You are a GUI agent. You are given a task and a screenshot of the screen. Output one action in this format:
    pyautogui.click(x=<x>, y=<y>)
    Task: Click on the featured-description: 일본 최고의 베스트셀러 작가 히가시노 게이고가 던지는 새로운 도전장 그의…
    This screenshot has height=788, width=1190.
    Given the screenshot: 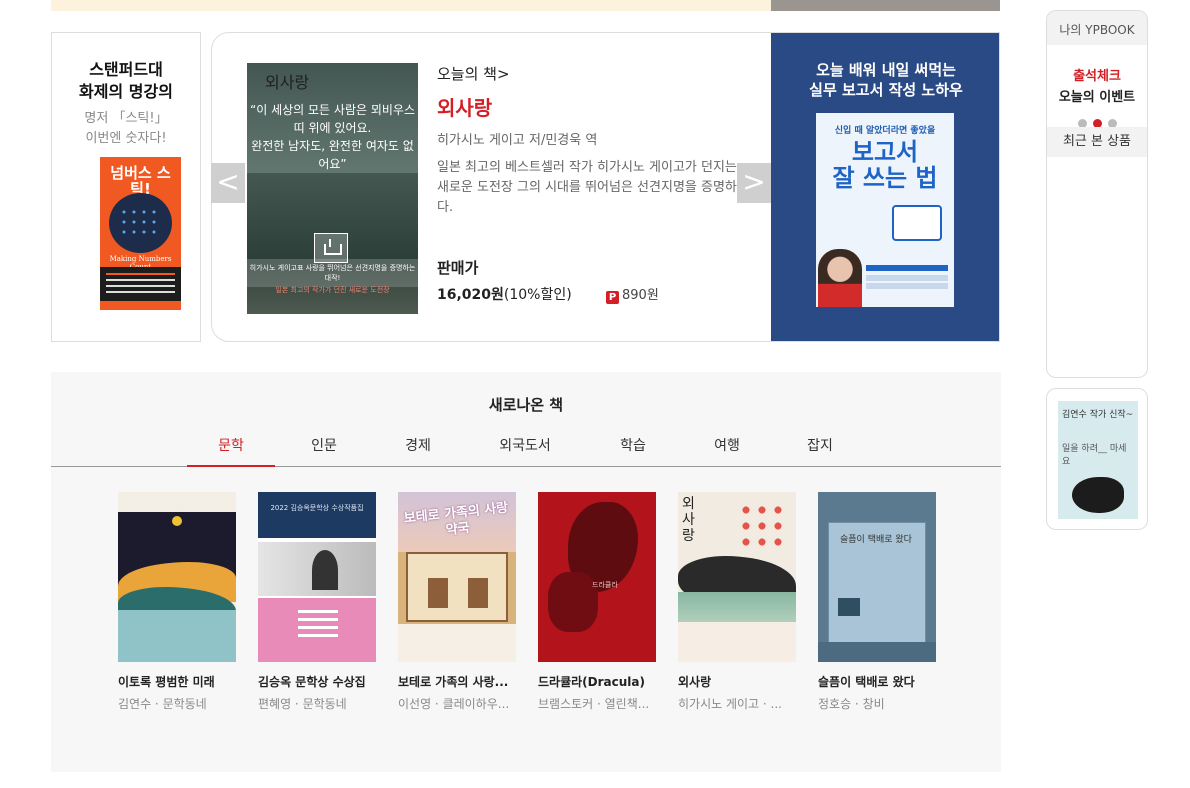 What is the action you would take?
    pyautogui.click(x=587, y=187)
    